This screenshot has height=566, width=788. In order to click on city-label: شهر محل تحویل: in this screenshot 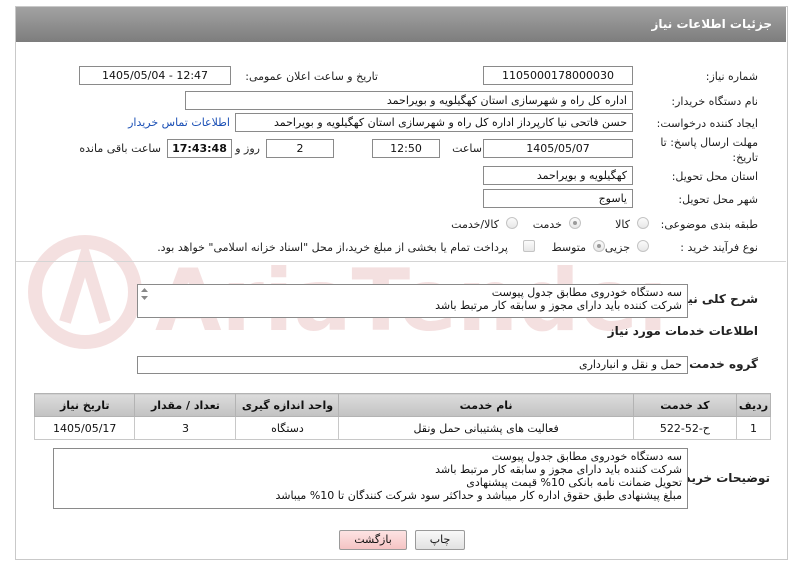, I will do `click(718, 199)`.